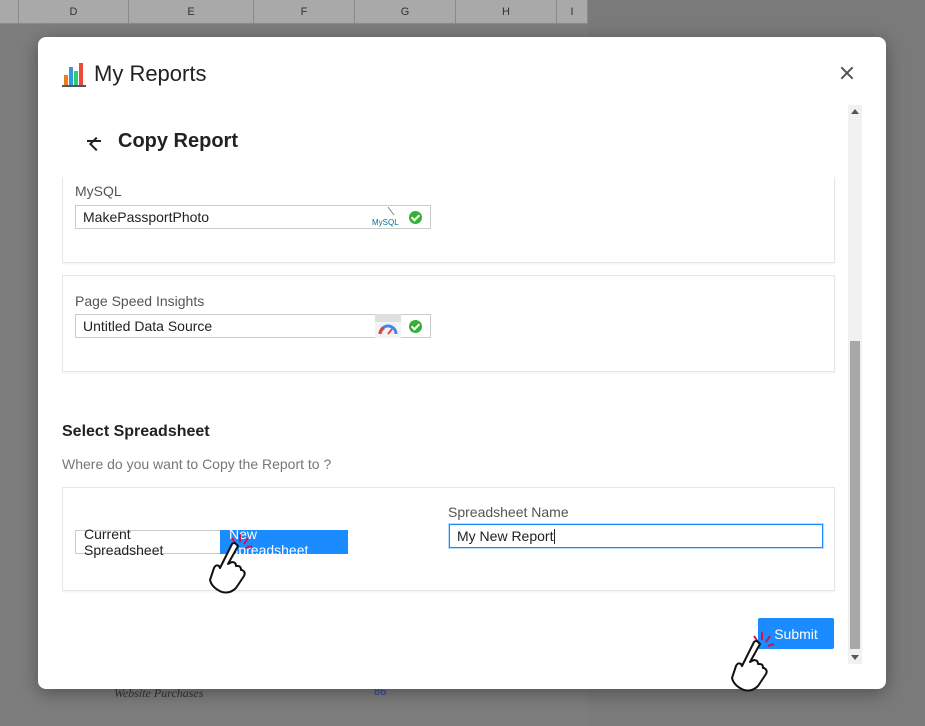  Describe the element at coordinates (304, 12) in the screenshot. I see `column-header-f: F` at that location.